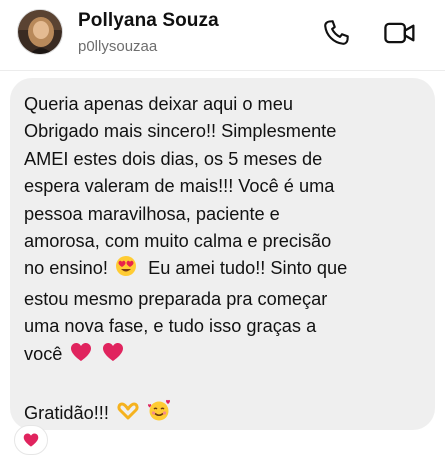 The width and height of the screenshot is (445, 473). What do you see at coordinates (66, 413) in the screenshot?
I see `message-text: Gratidão!!!` at bounding box center [66, 413].